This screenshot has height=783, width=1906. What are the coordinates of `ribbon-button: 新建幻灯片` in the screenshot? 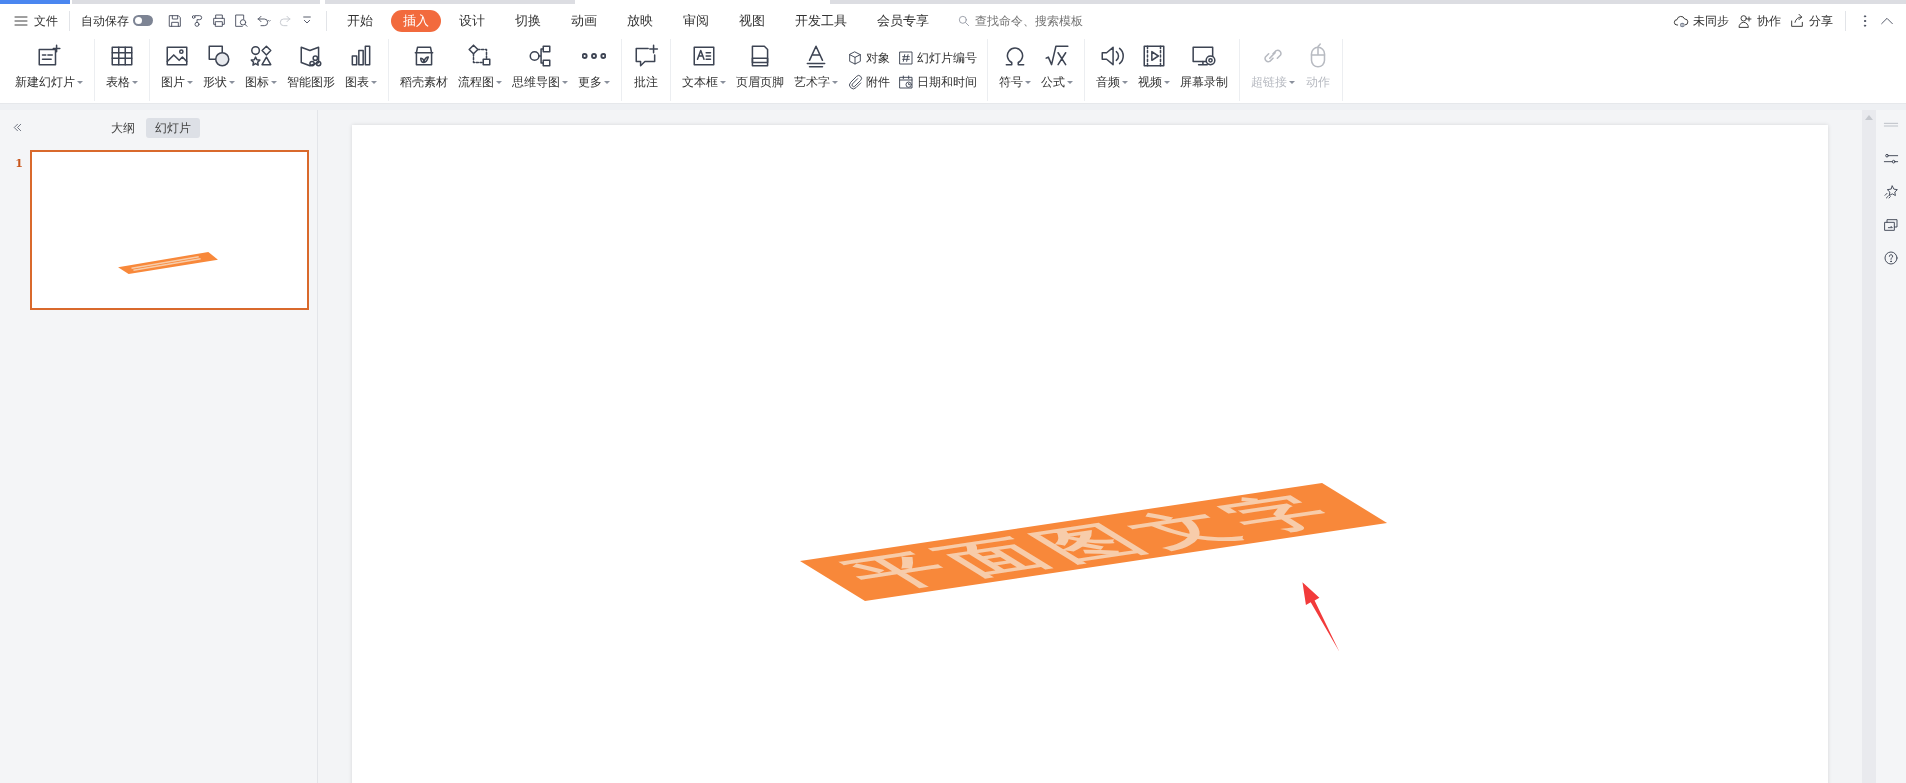 It's located at (49, 70).